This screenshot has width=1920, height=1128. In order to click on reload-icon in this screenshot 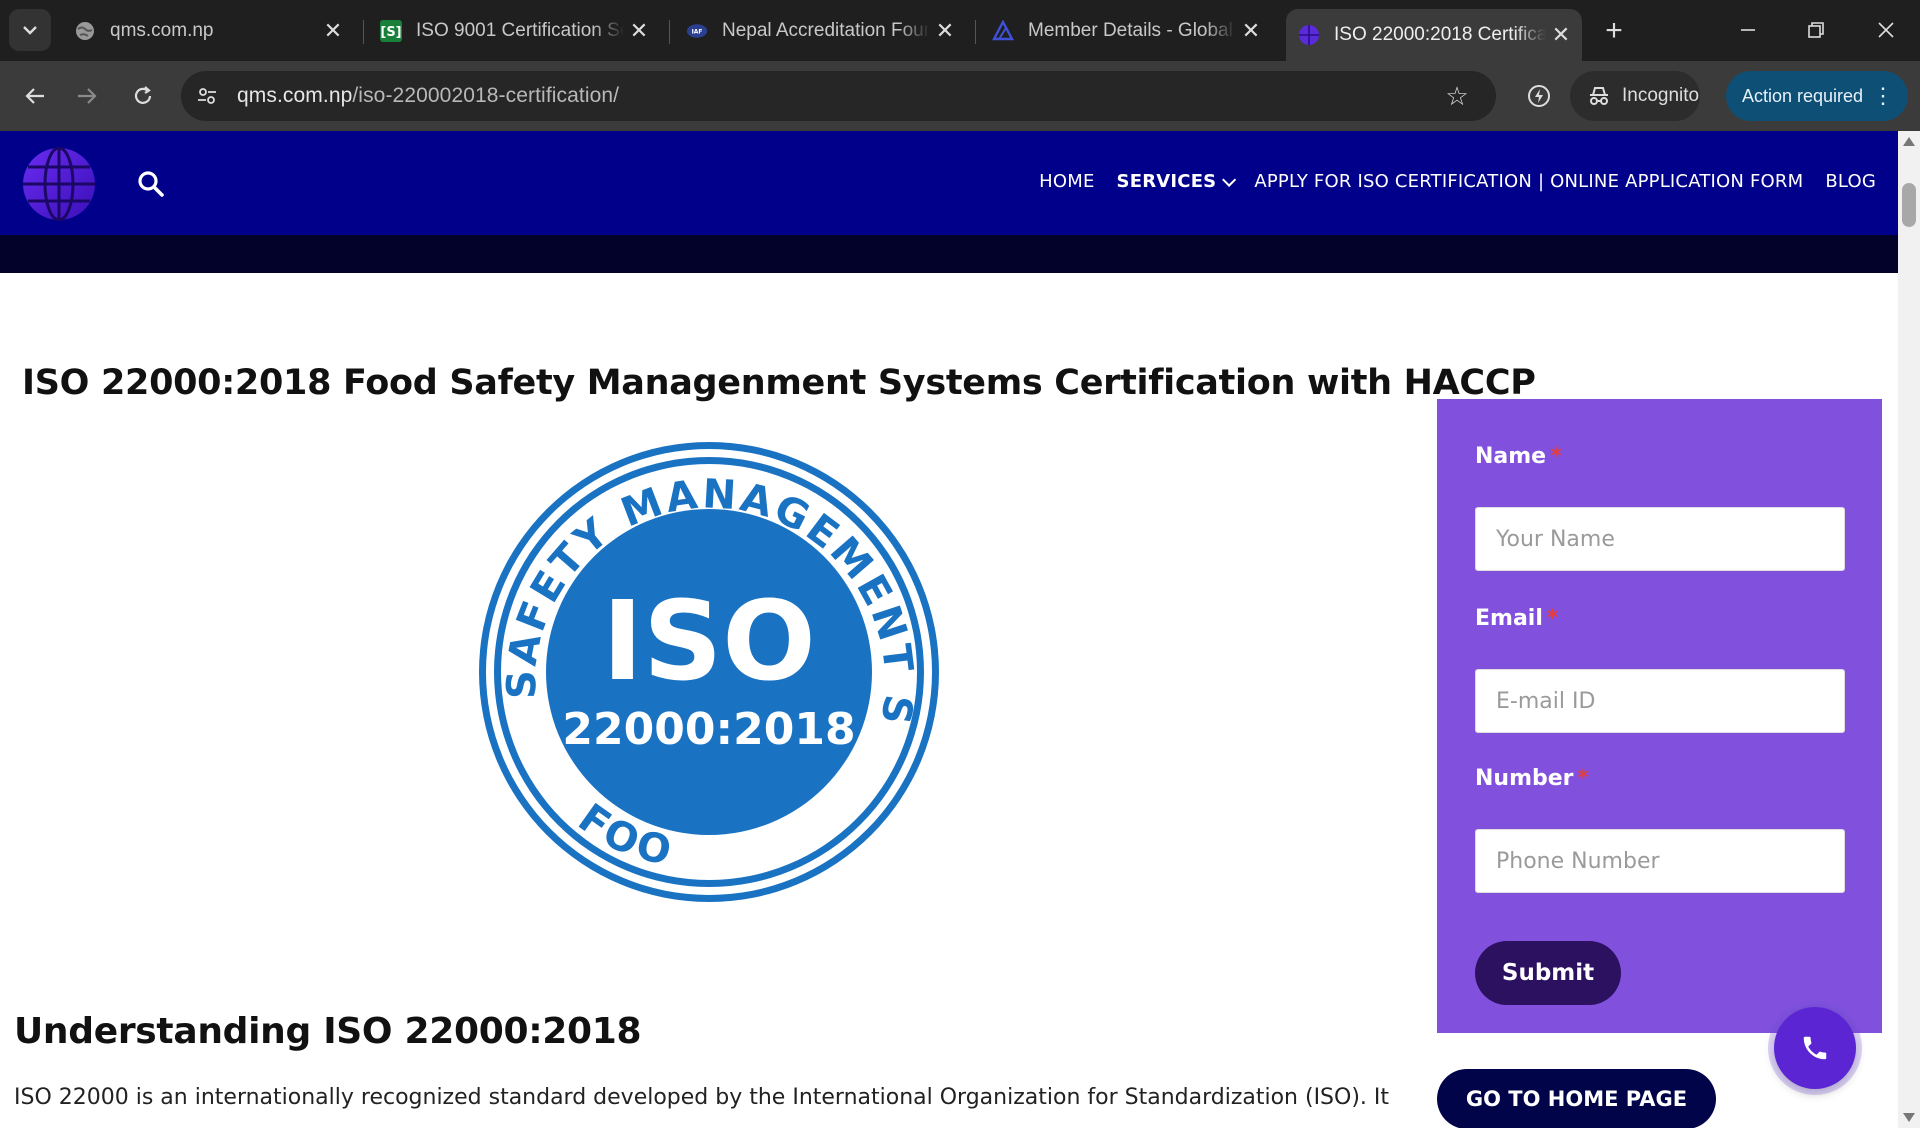, I will do `click(143, 95)`.